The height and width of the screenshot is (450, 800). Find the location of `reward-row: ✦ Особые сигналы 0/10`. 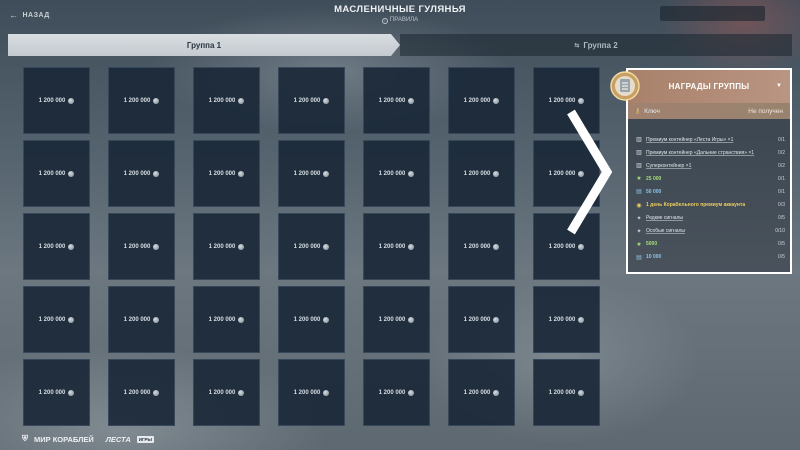

reward-row: ✦ Особые сигналы 0/10 is located at coordinates (709, 231).